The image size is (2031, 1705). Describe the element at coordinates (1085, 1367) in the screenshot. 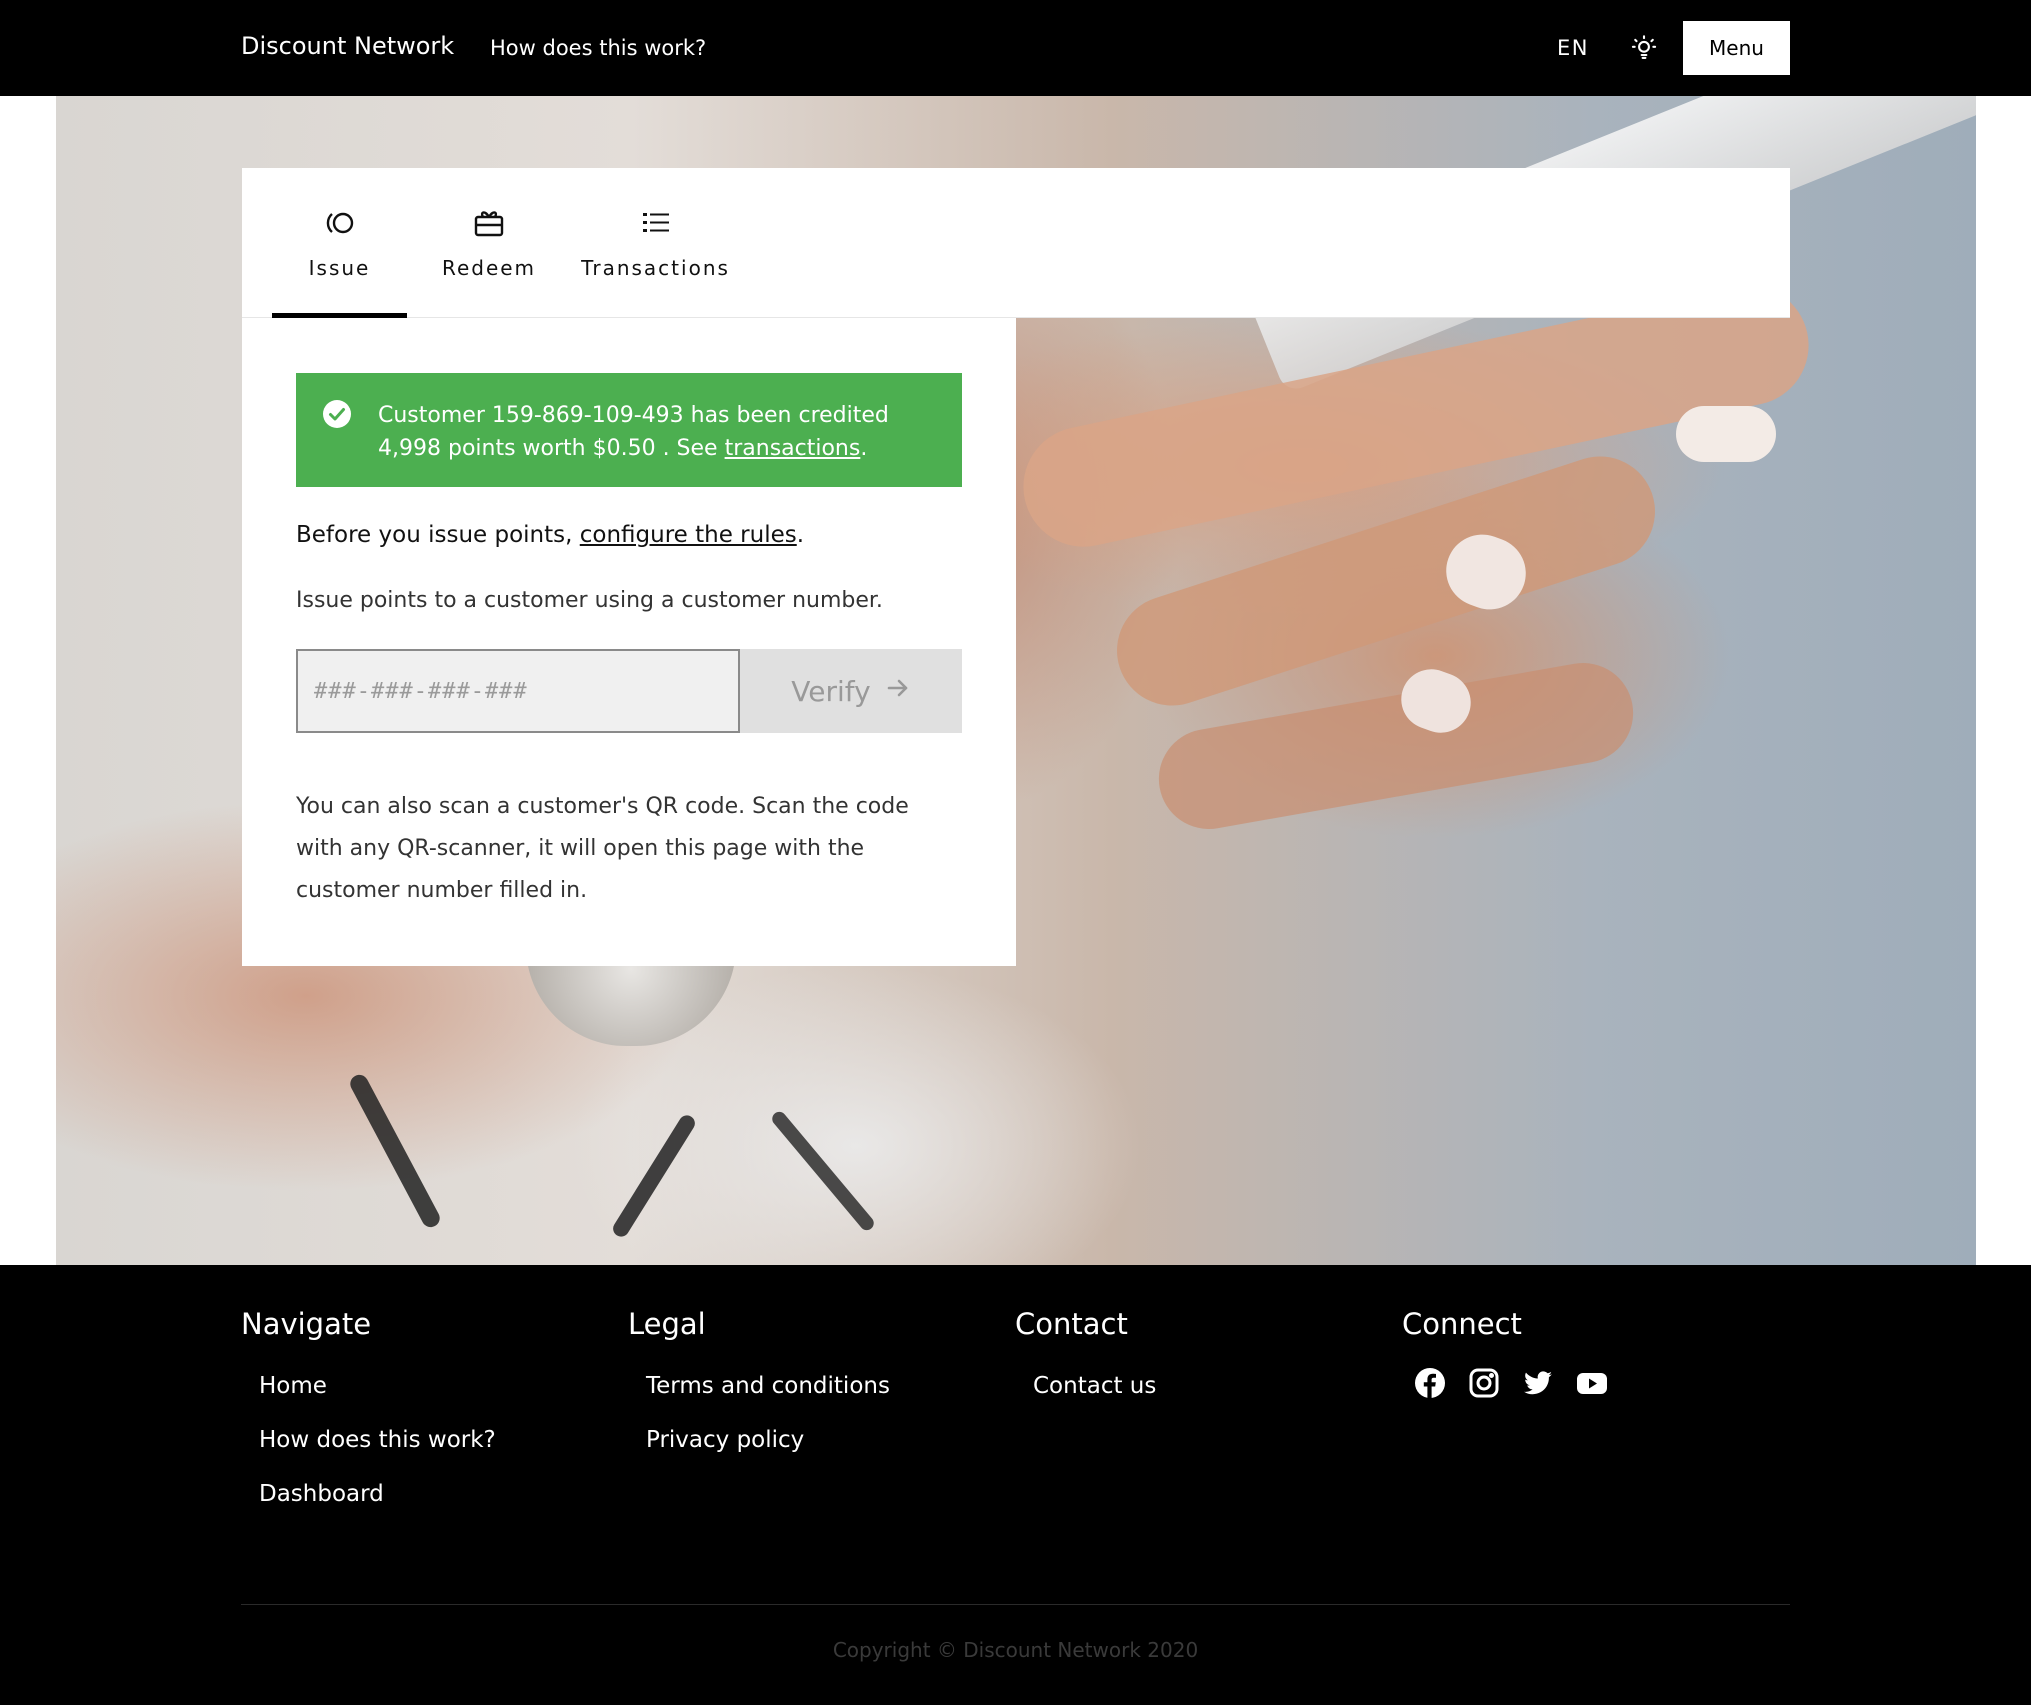

I see `footer-contact: Contact Contact us` at that location.